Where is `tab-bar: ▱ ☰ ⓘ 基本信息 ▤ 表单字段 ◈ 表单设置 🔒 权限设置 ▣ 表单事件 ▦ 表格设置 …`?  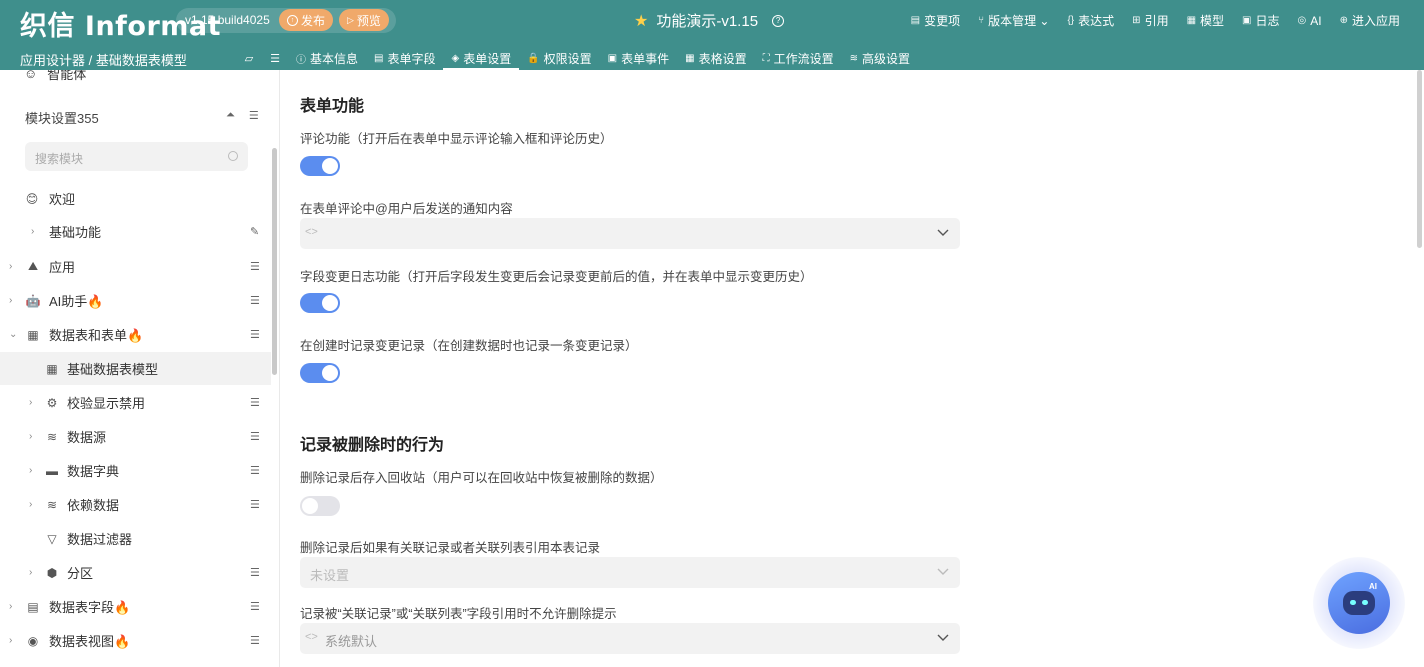 tab-bar: ▱ ☰ ⓘ 基本信息 ▤ 表单字段 ◈ 表单设置 🔒 权限设置 ▣ 表单事件 ▦ 表格设置 … is located at coordinates (577, 58).